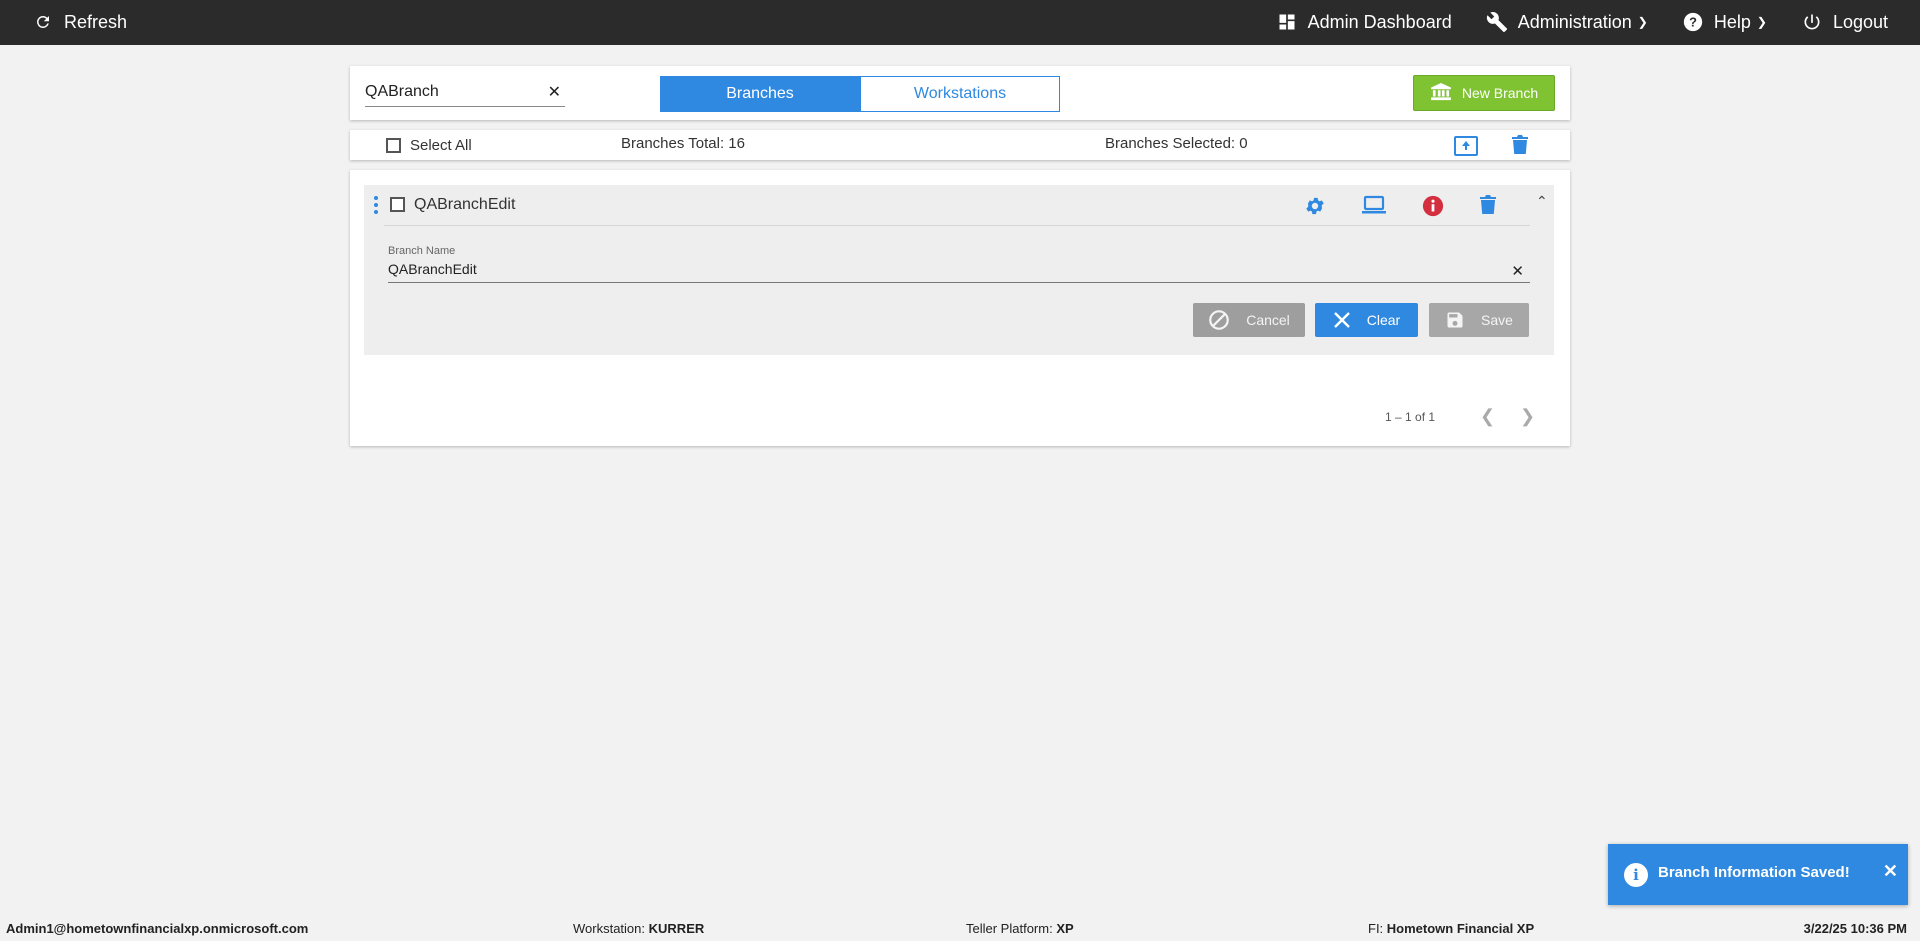  I want to click on info-icon: i, so click(1636, 875).